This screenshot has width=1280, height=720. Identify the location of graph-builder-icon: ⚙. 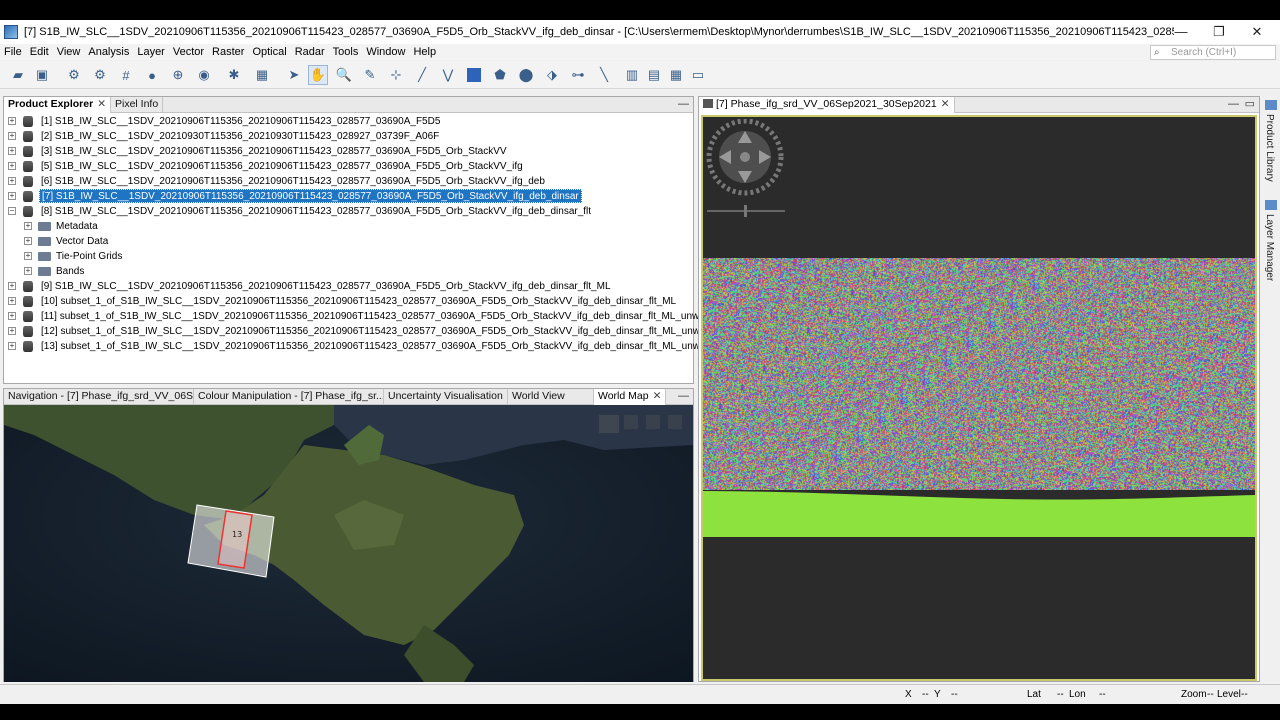
(74, 75).